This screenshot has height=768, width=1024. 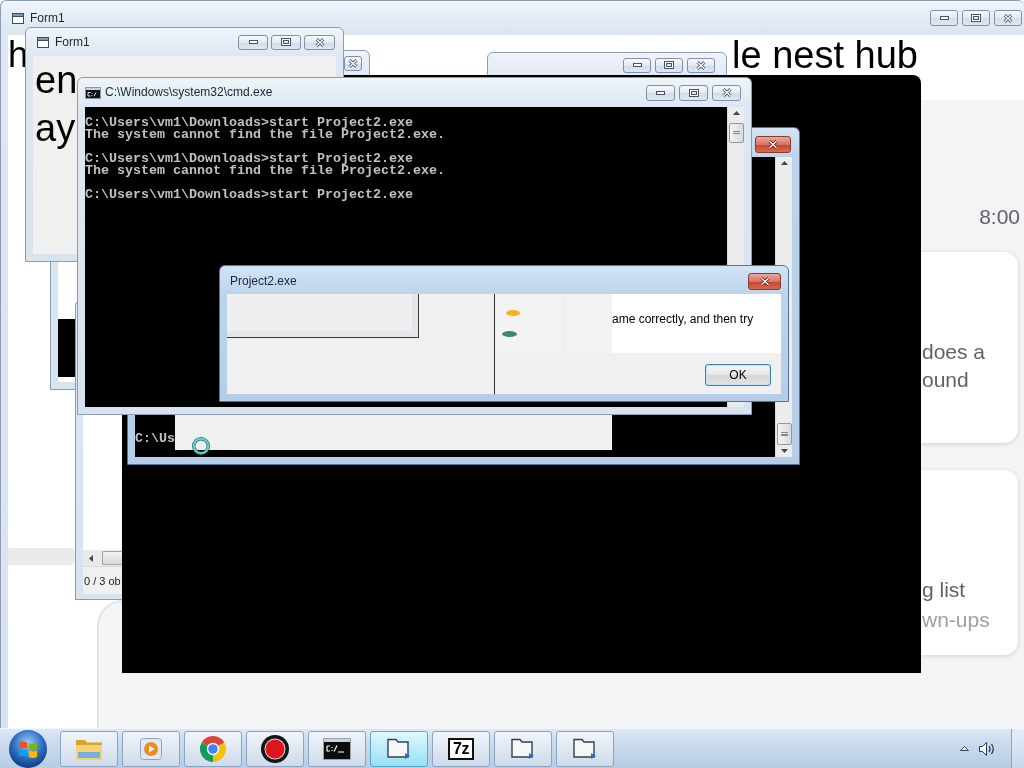 I want to click on caret-down-icon, so click(x=784, y=451).